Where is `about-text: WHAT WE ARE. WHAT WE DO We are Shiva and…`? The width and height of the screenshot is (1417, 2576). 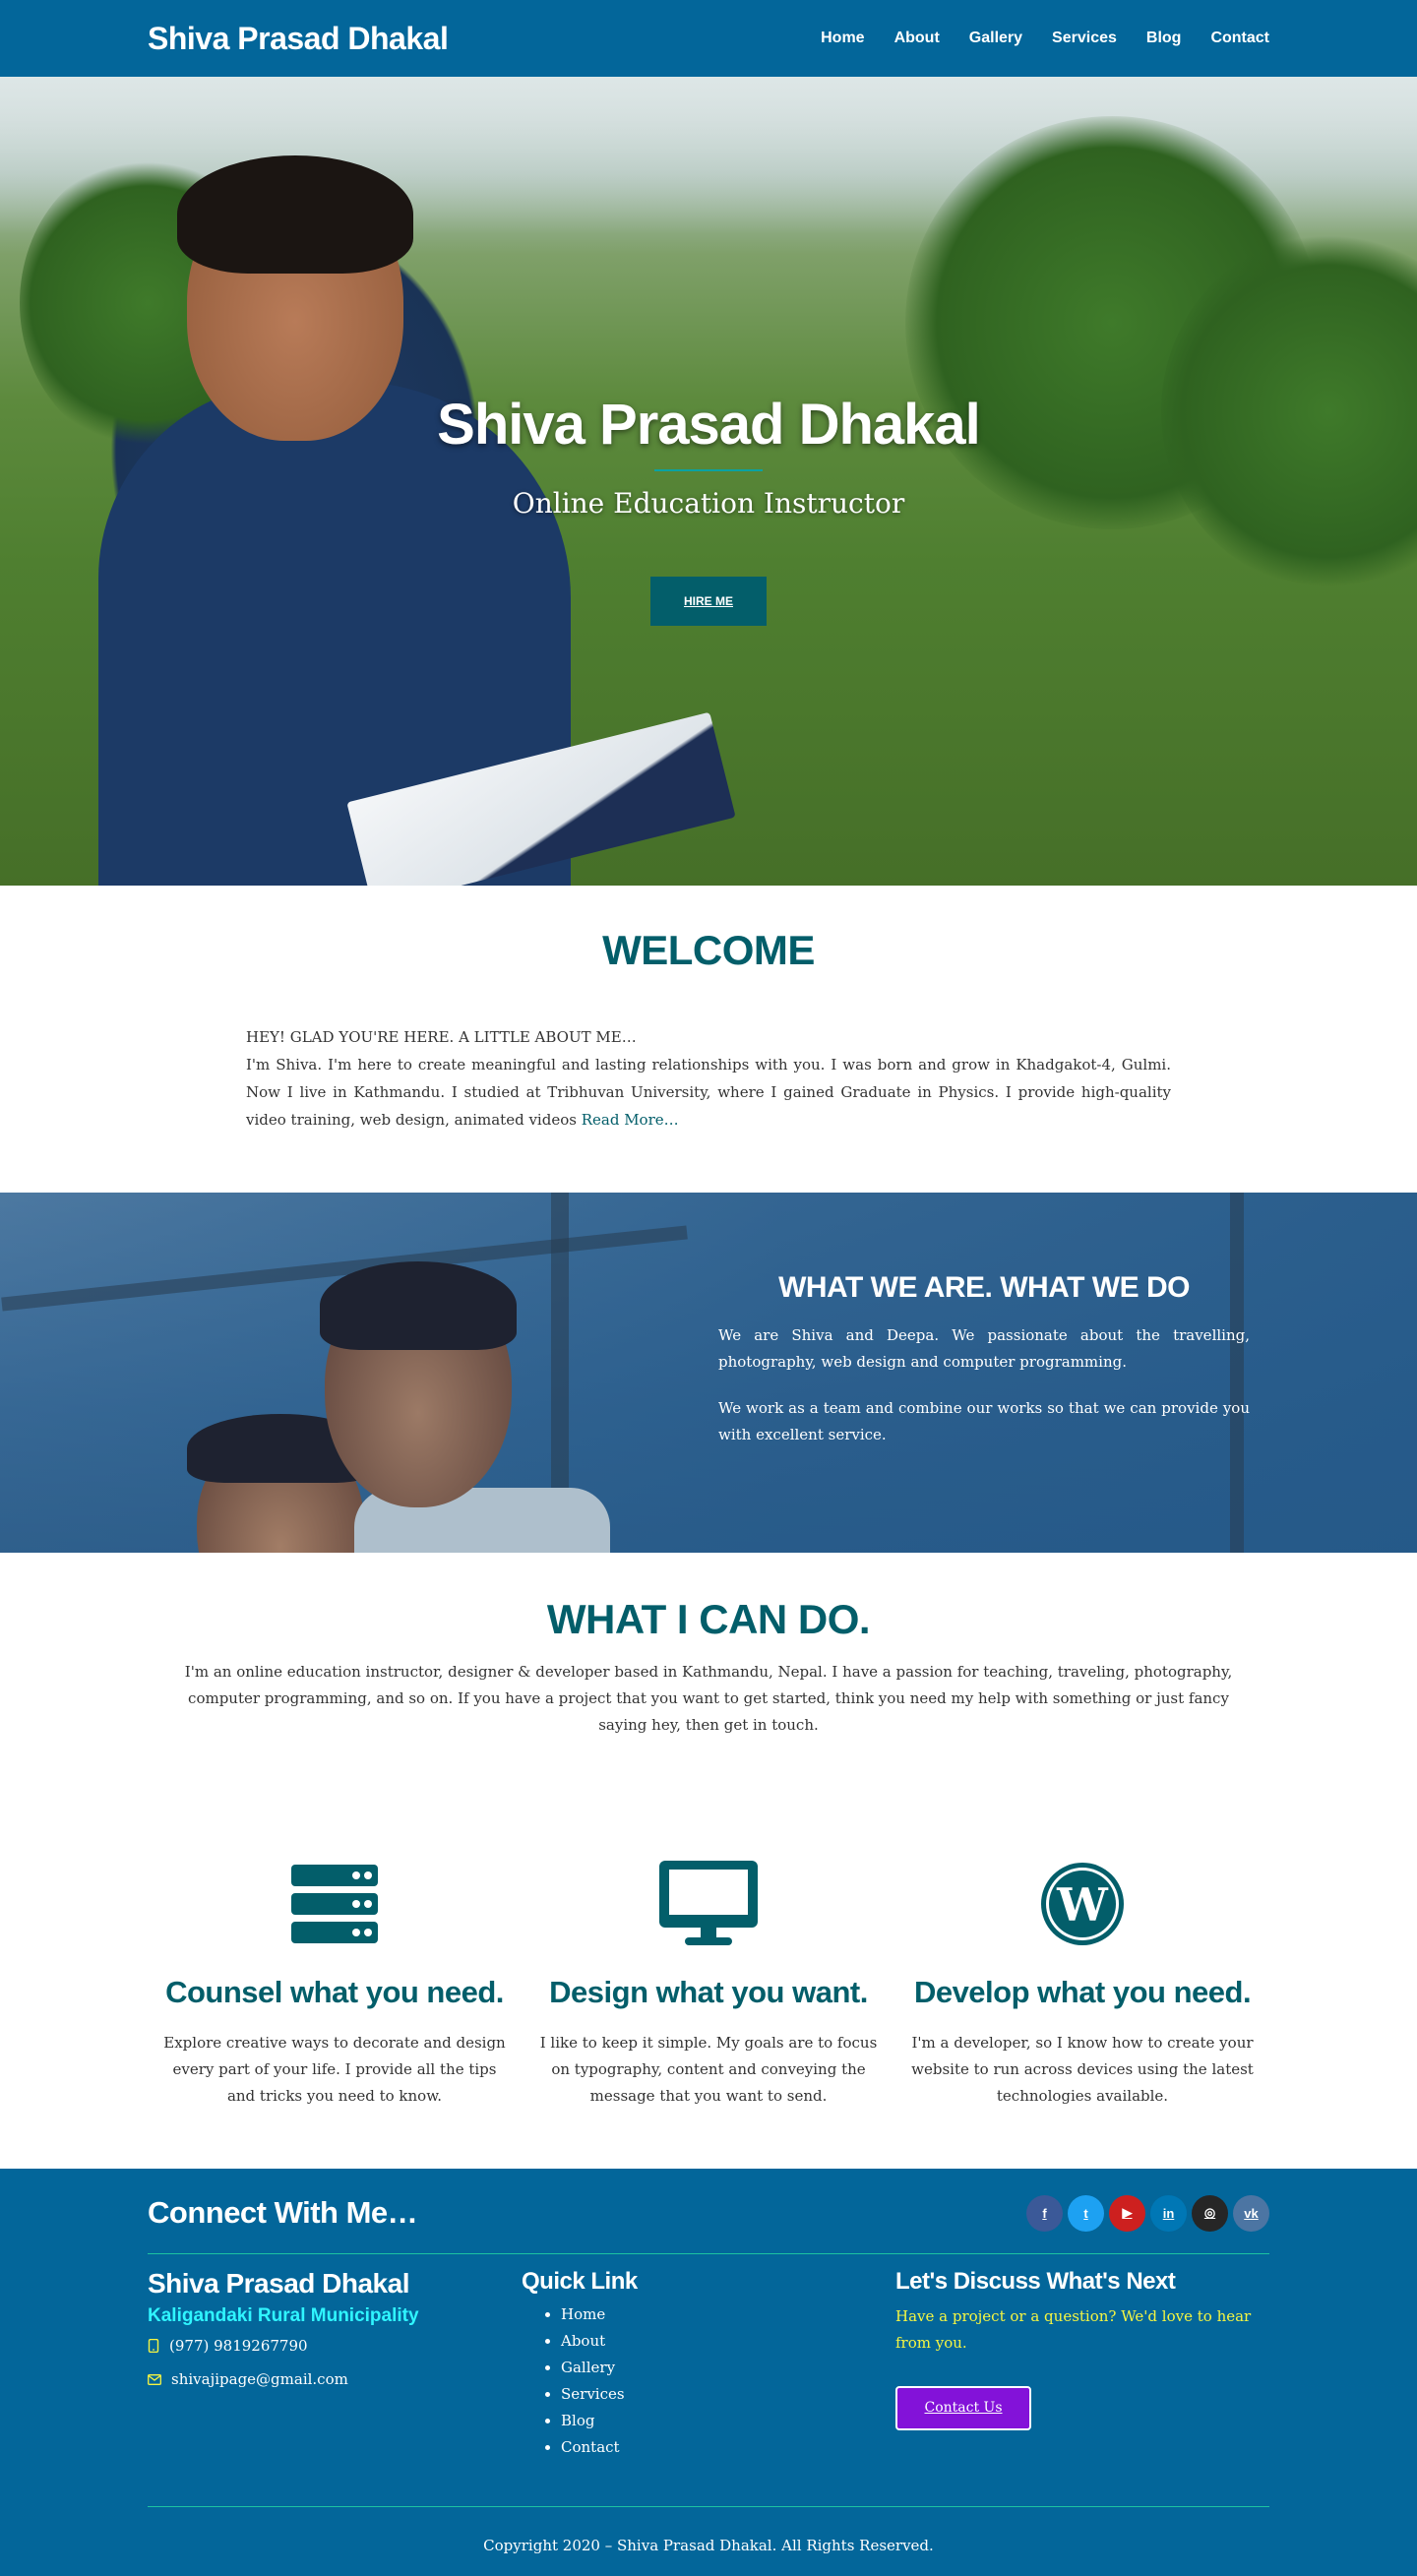
about-text: WHAT WE ARE. WHAT WE DO We are Shiva and… is located at coordinates (984, 1359).